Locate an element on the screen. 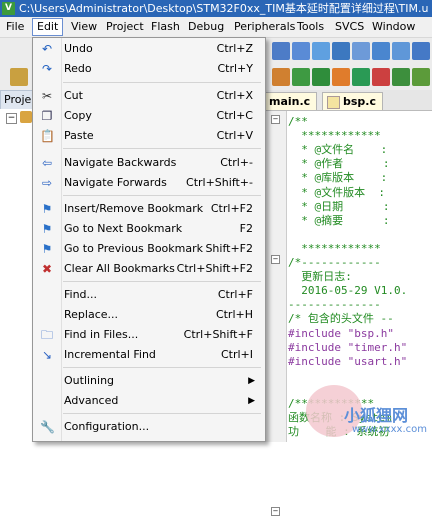 The height and width of the screenshot is (516, 432). menu-item-label: Advanced is located at coordinates (91, 400).